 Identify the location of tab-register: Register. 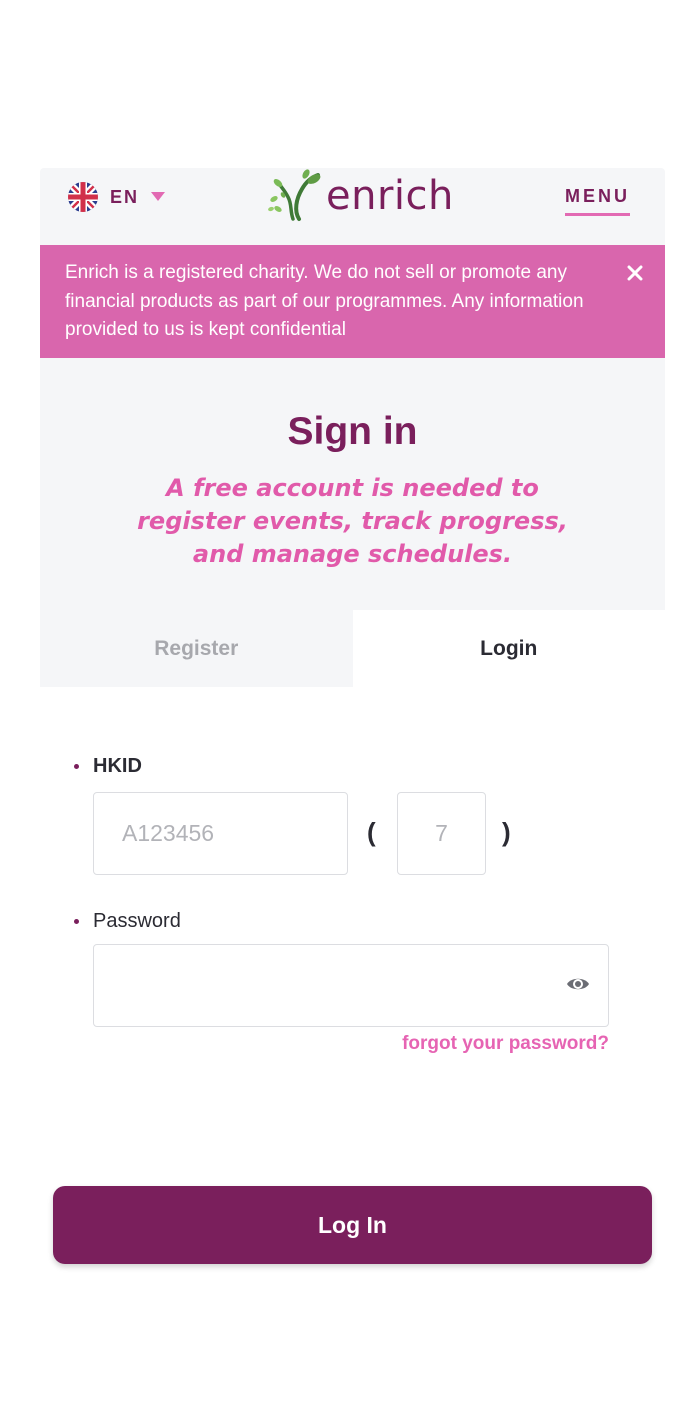
(196, 648).